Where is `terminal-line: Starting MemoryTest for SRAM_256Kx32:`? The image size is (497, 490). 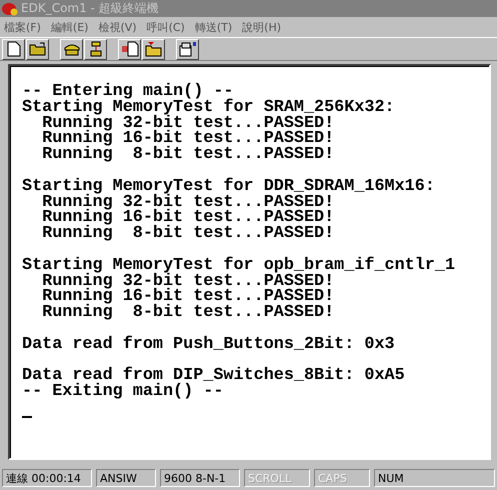 terminal-line: Starting MemoryTest for SRAM_256Kx32: is located at coordinates (209, 108).